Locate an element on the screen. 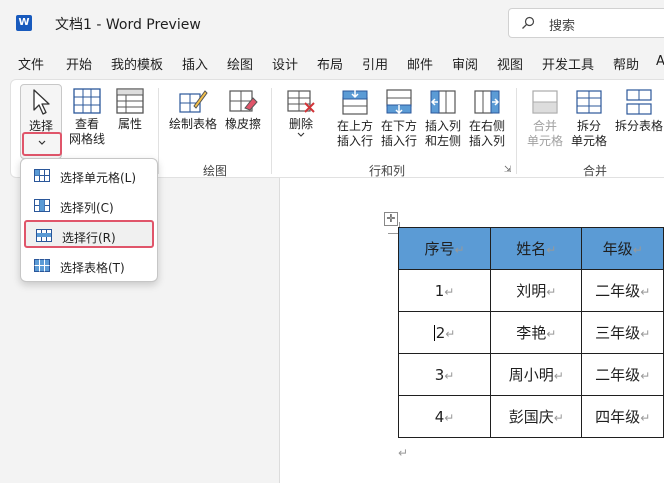  table-header-cell: 序号↵ is located at coordinates (444, 248).